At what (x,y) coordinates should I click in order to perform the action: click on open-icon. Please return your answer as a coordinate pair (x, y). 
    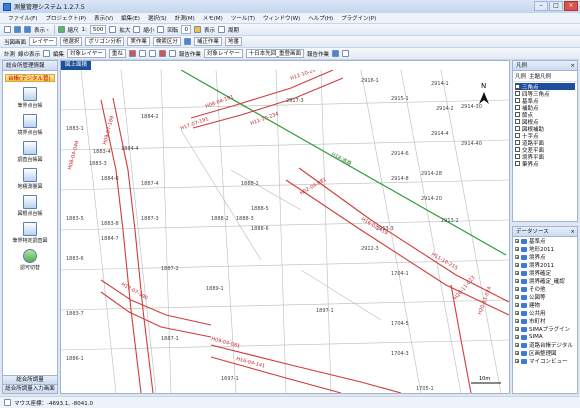
    Looking at the image, I should click on (17, 29).